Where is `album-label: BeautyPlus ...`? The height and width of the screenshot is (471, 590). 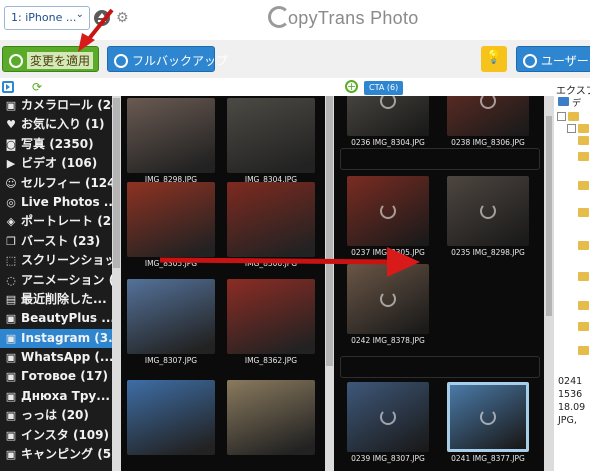
album-label: BeautyPlus ... is located at coordinates (66, 318).